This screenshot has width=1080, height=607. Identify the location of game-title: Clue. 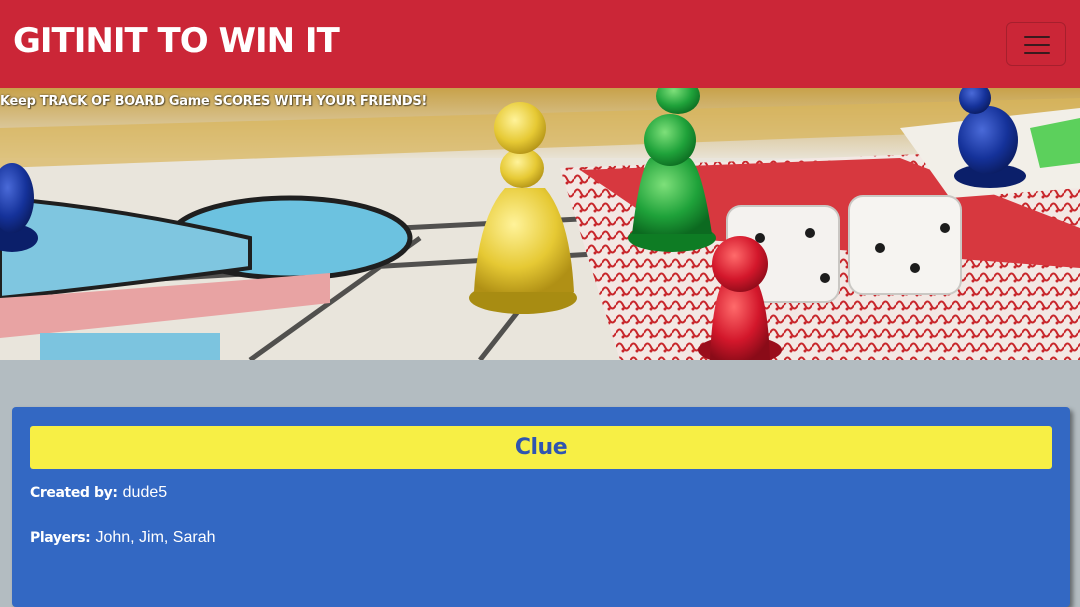
(541, 447).